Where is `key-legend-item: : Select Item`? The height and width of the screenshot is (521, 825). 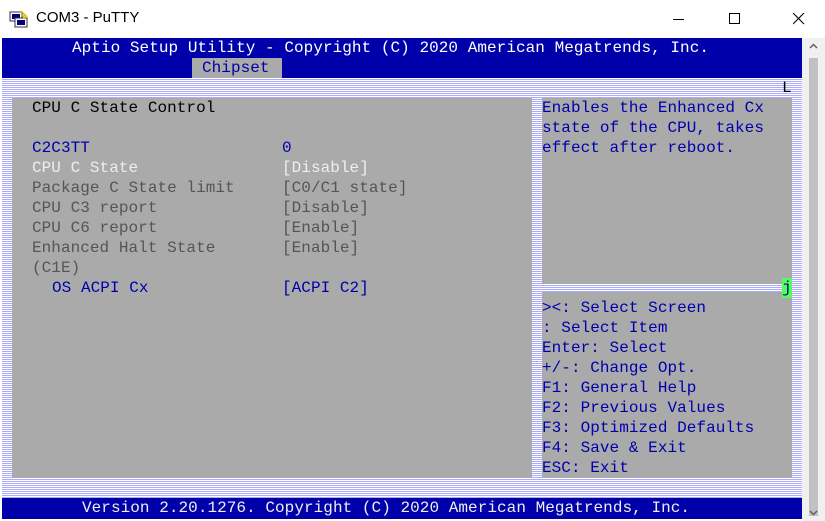 key-legend-item: : Select Item is located at coordinates (605, 328).